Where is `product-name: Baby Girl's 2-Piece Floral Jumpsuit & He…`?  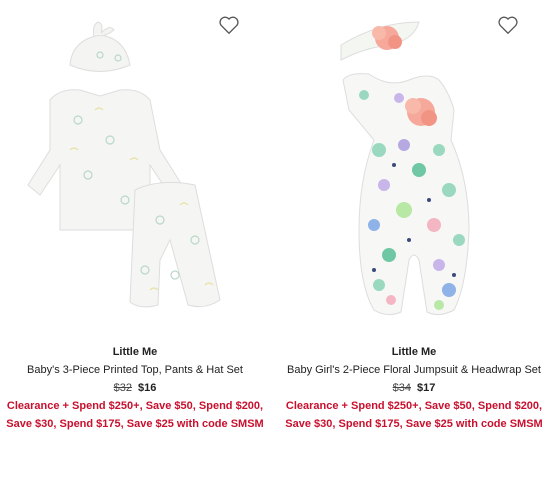
product-name: Baby Girl's 2-Piece Floral Jumpsuit & He… is located at coordinates (414, 370).